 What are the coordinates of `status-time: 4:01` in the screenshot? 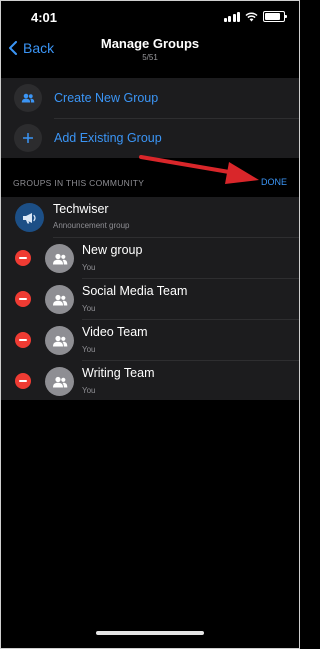 It's located at (44, 17).